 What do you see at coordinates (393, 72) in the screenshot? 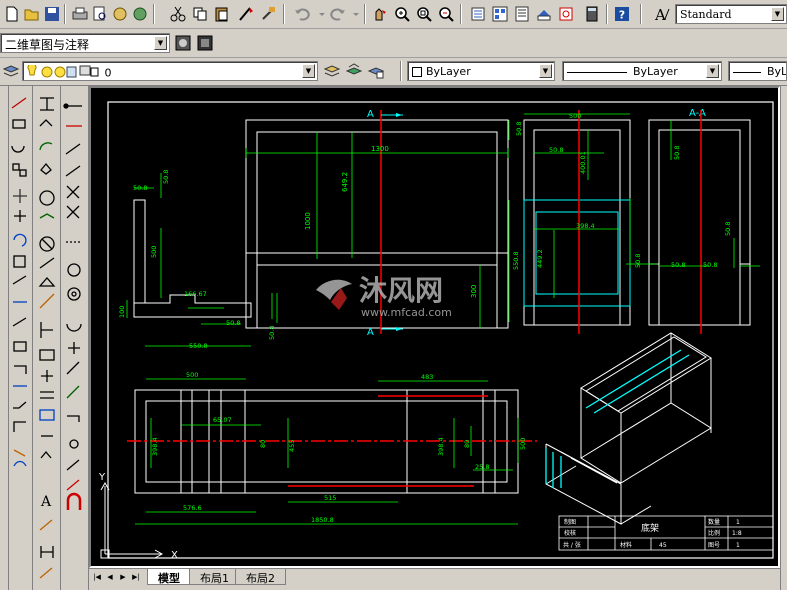
I see `layers-properties-toolbar: 0 ▼ ByLayer ▼ ByLayer ▼ ByL` at bounding box center [393, 72].